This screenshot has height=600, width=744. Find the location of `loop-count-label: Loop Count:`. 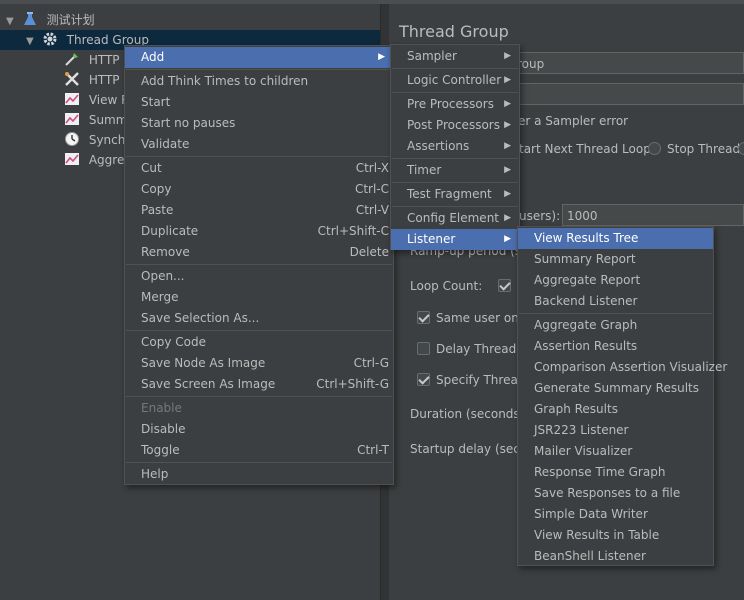

loop-count-label: Loop Count: is located at coordinates (446, 286).